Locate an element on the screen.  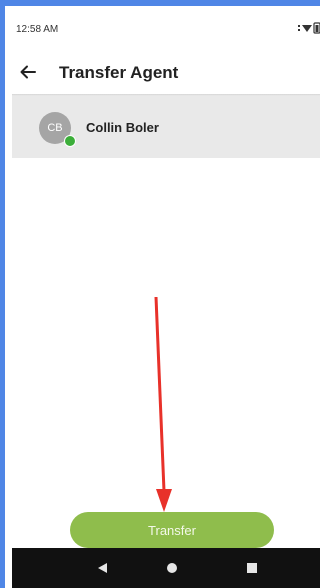
avatar-initials: CB is located at coordinates (55, 128).